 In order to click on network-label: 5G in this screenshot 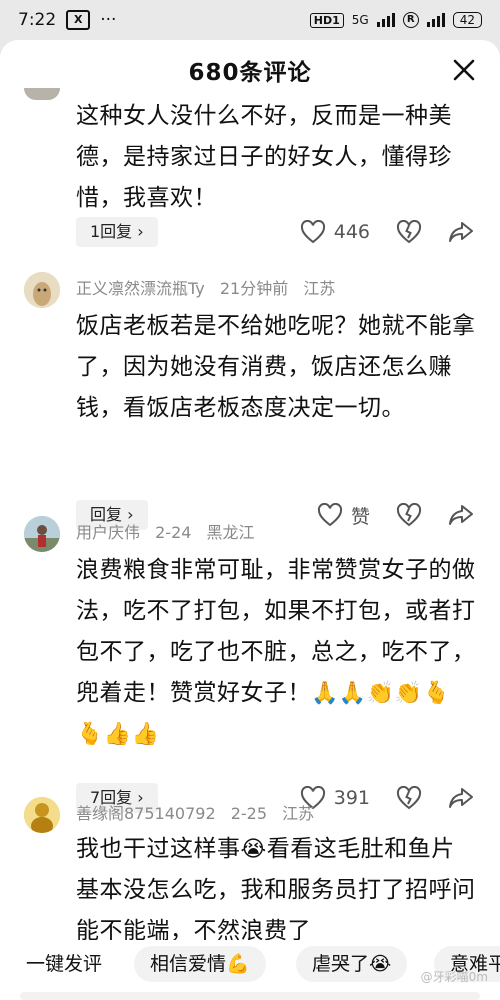, I will do `click(360, 20)`.